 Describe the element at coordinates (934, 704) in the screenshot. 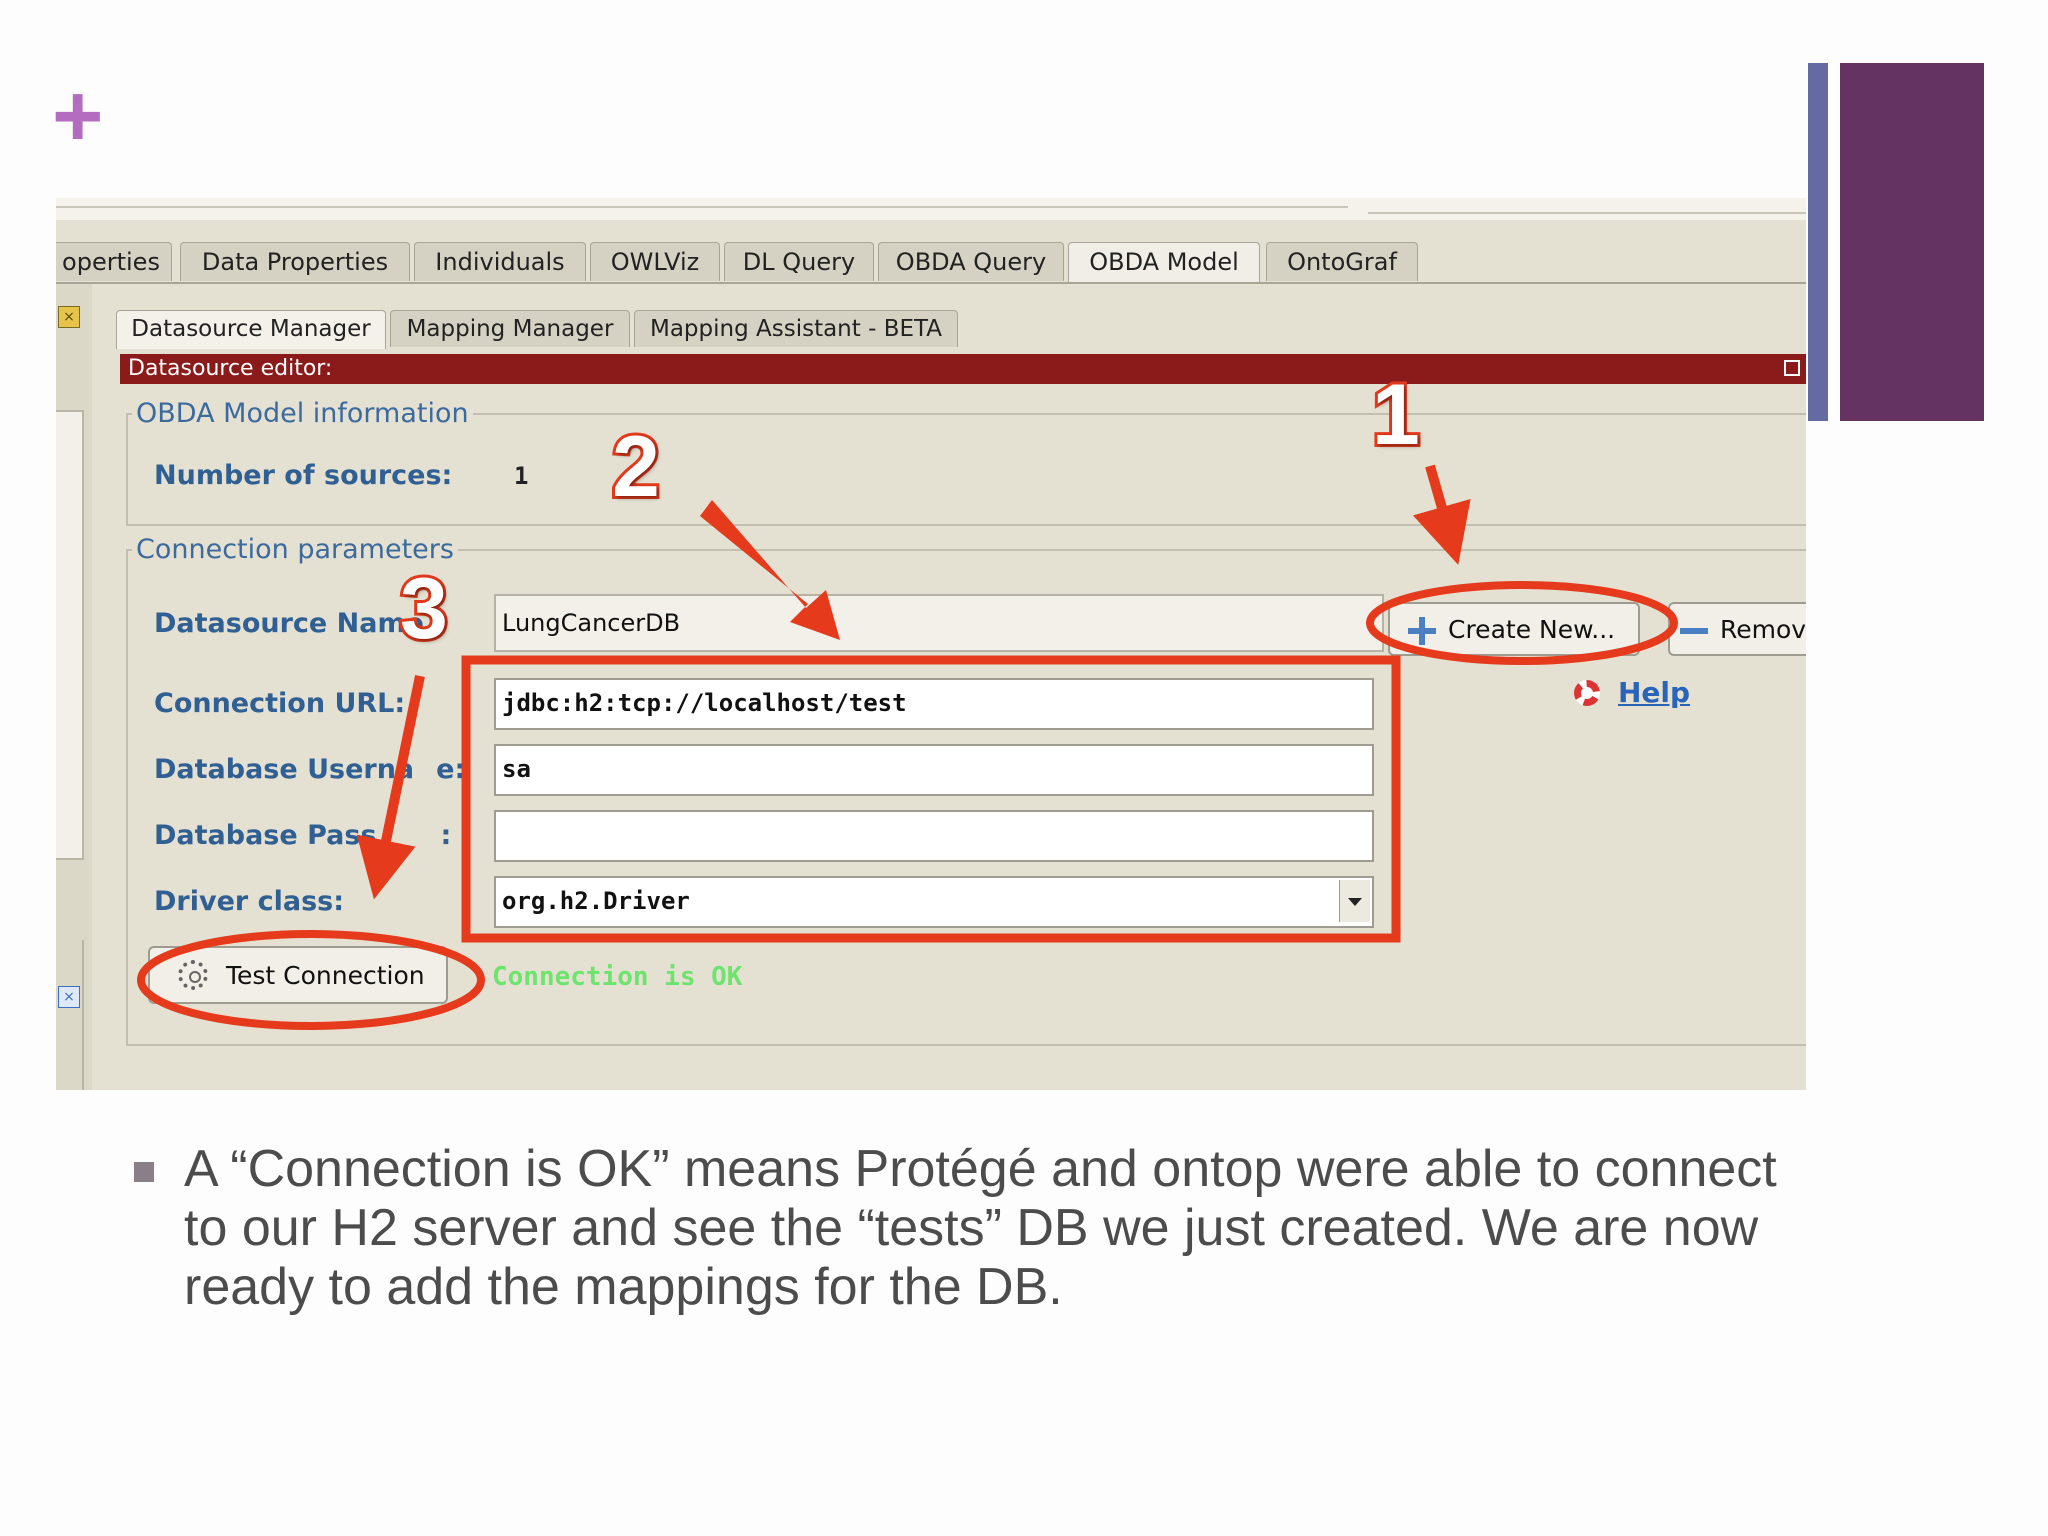

I see `connection-url-field: jdbc:h2:tcp://localhost/test` at that location.